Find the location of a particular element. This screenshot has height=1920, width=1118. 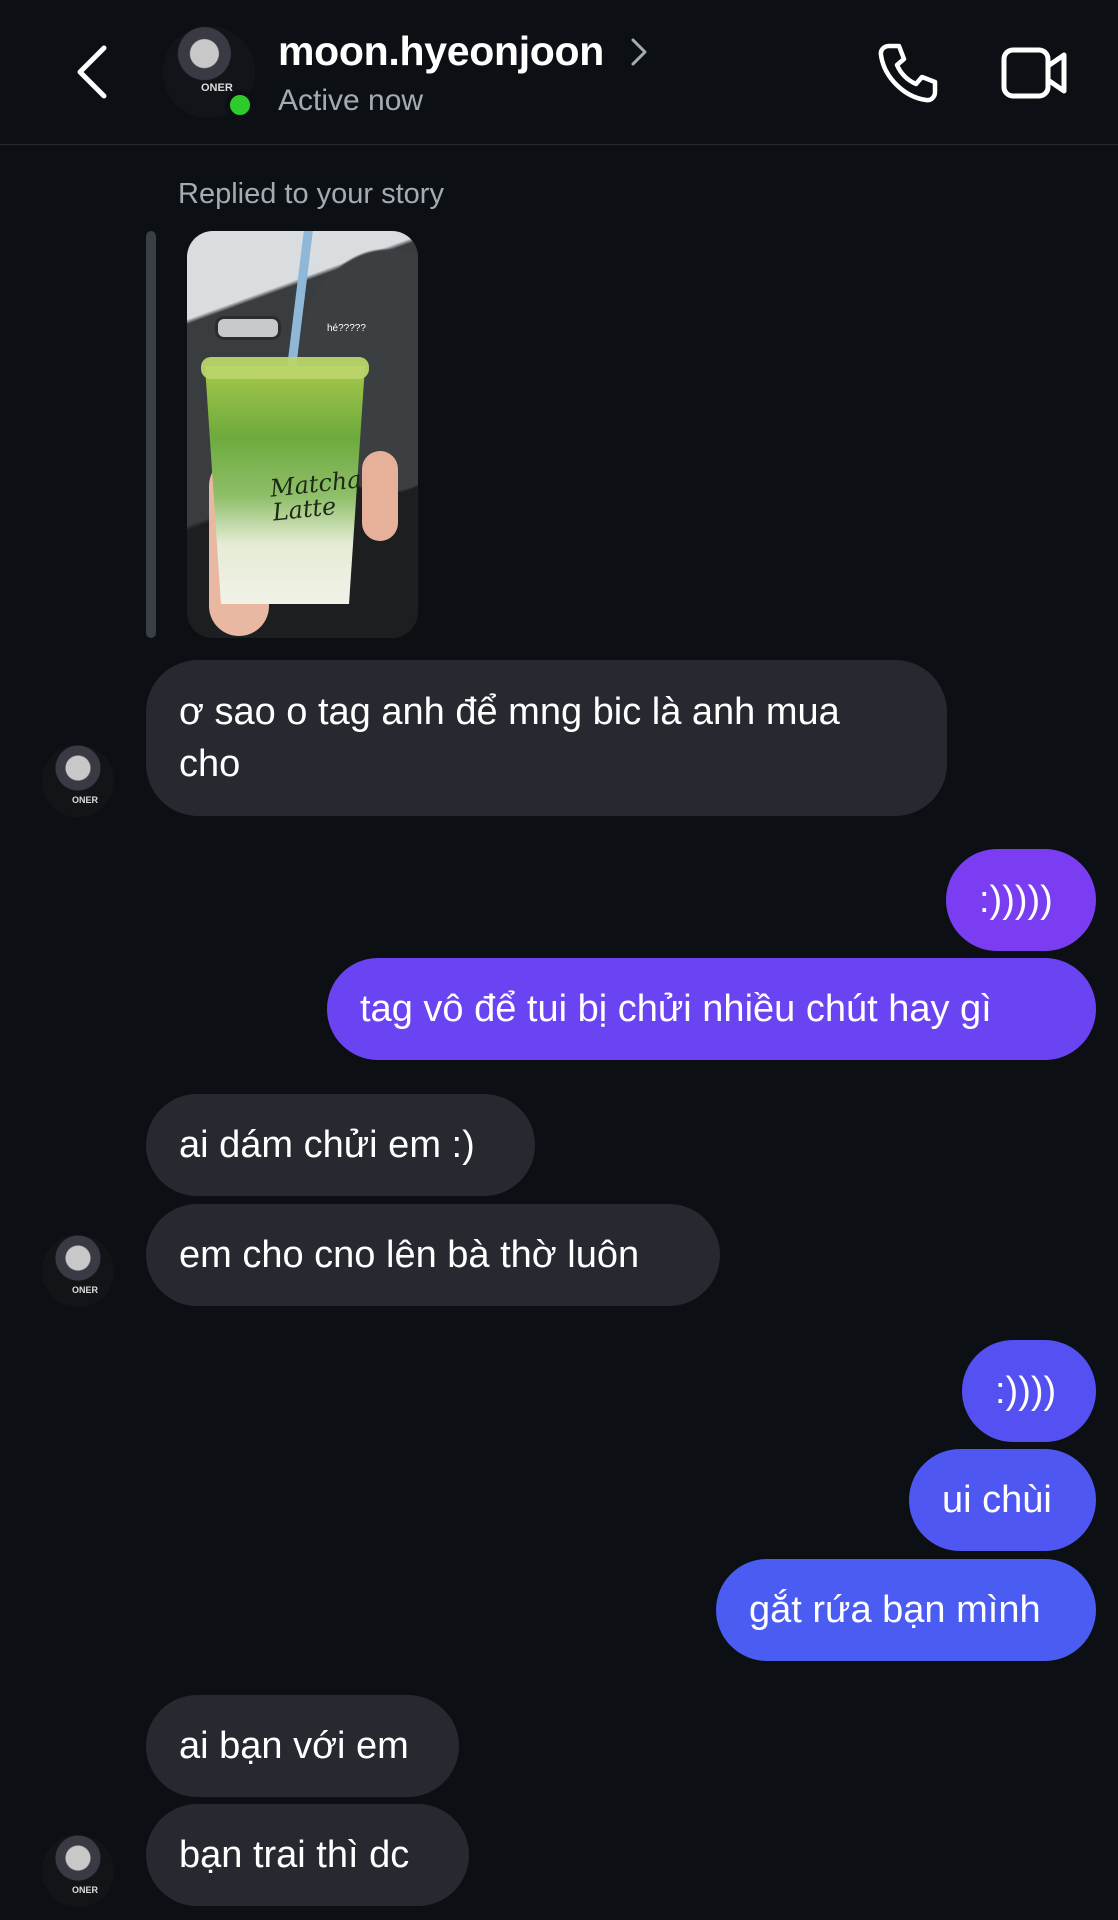

message-incoming: bạn trai thì dc is located at coordinates (307, 1855).